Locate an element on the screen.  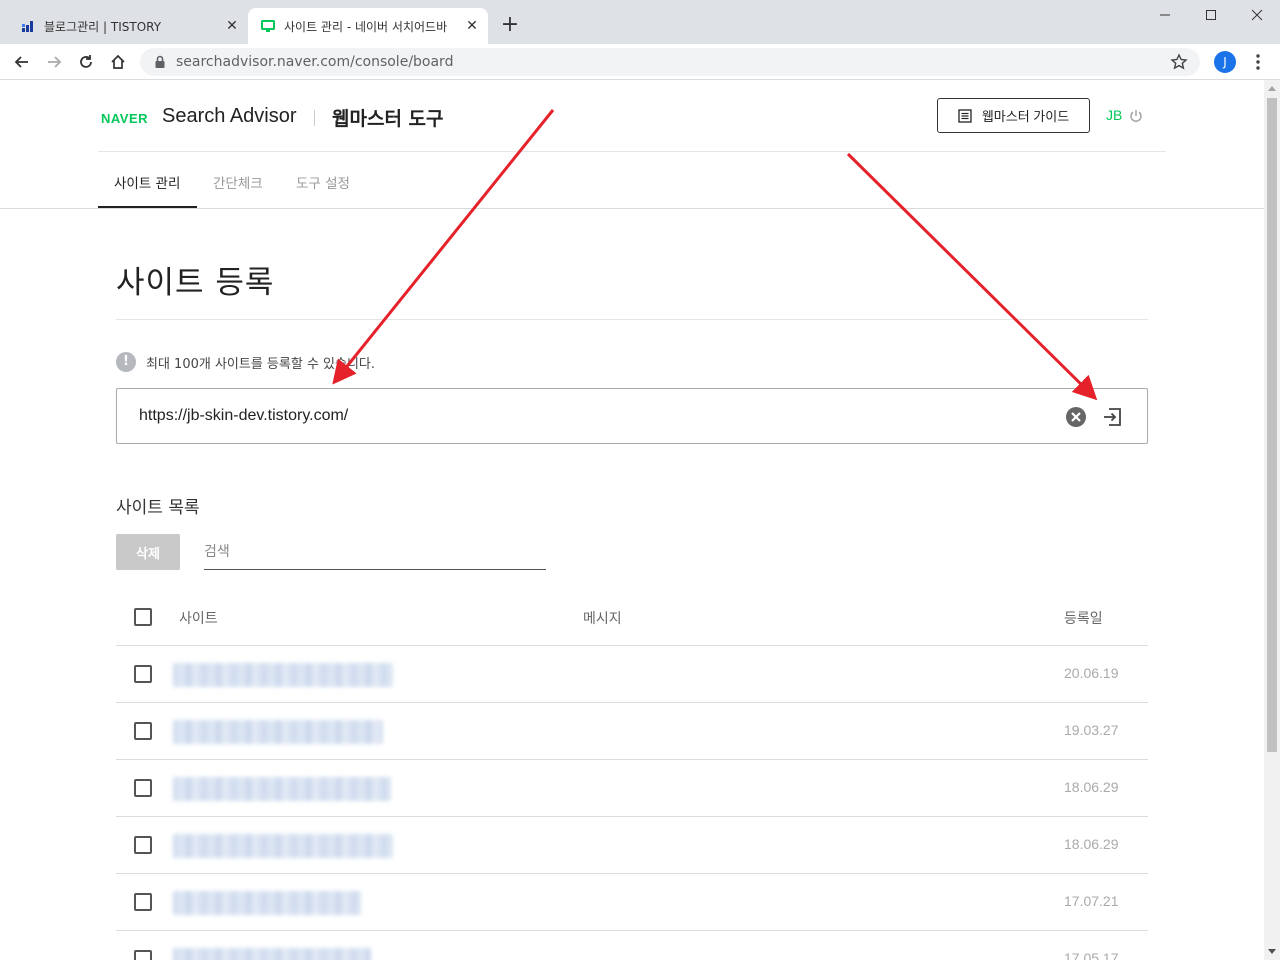
lock-icon is located at coordinates (160, 62).